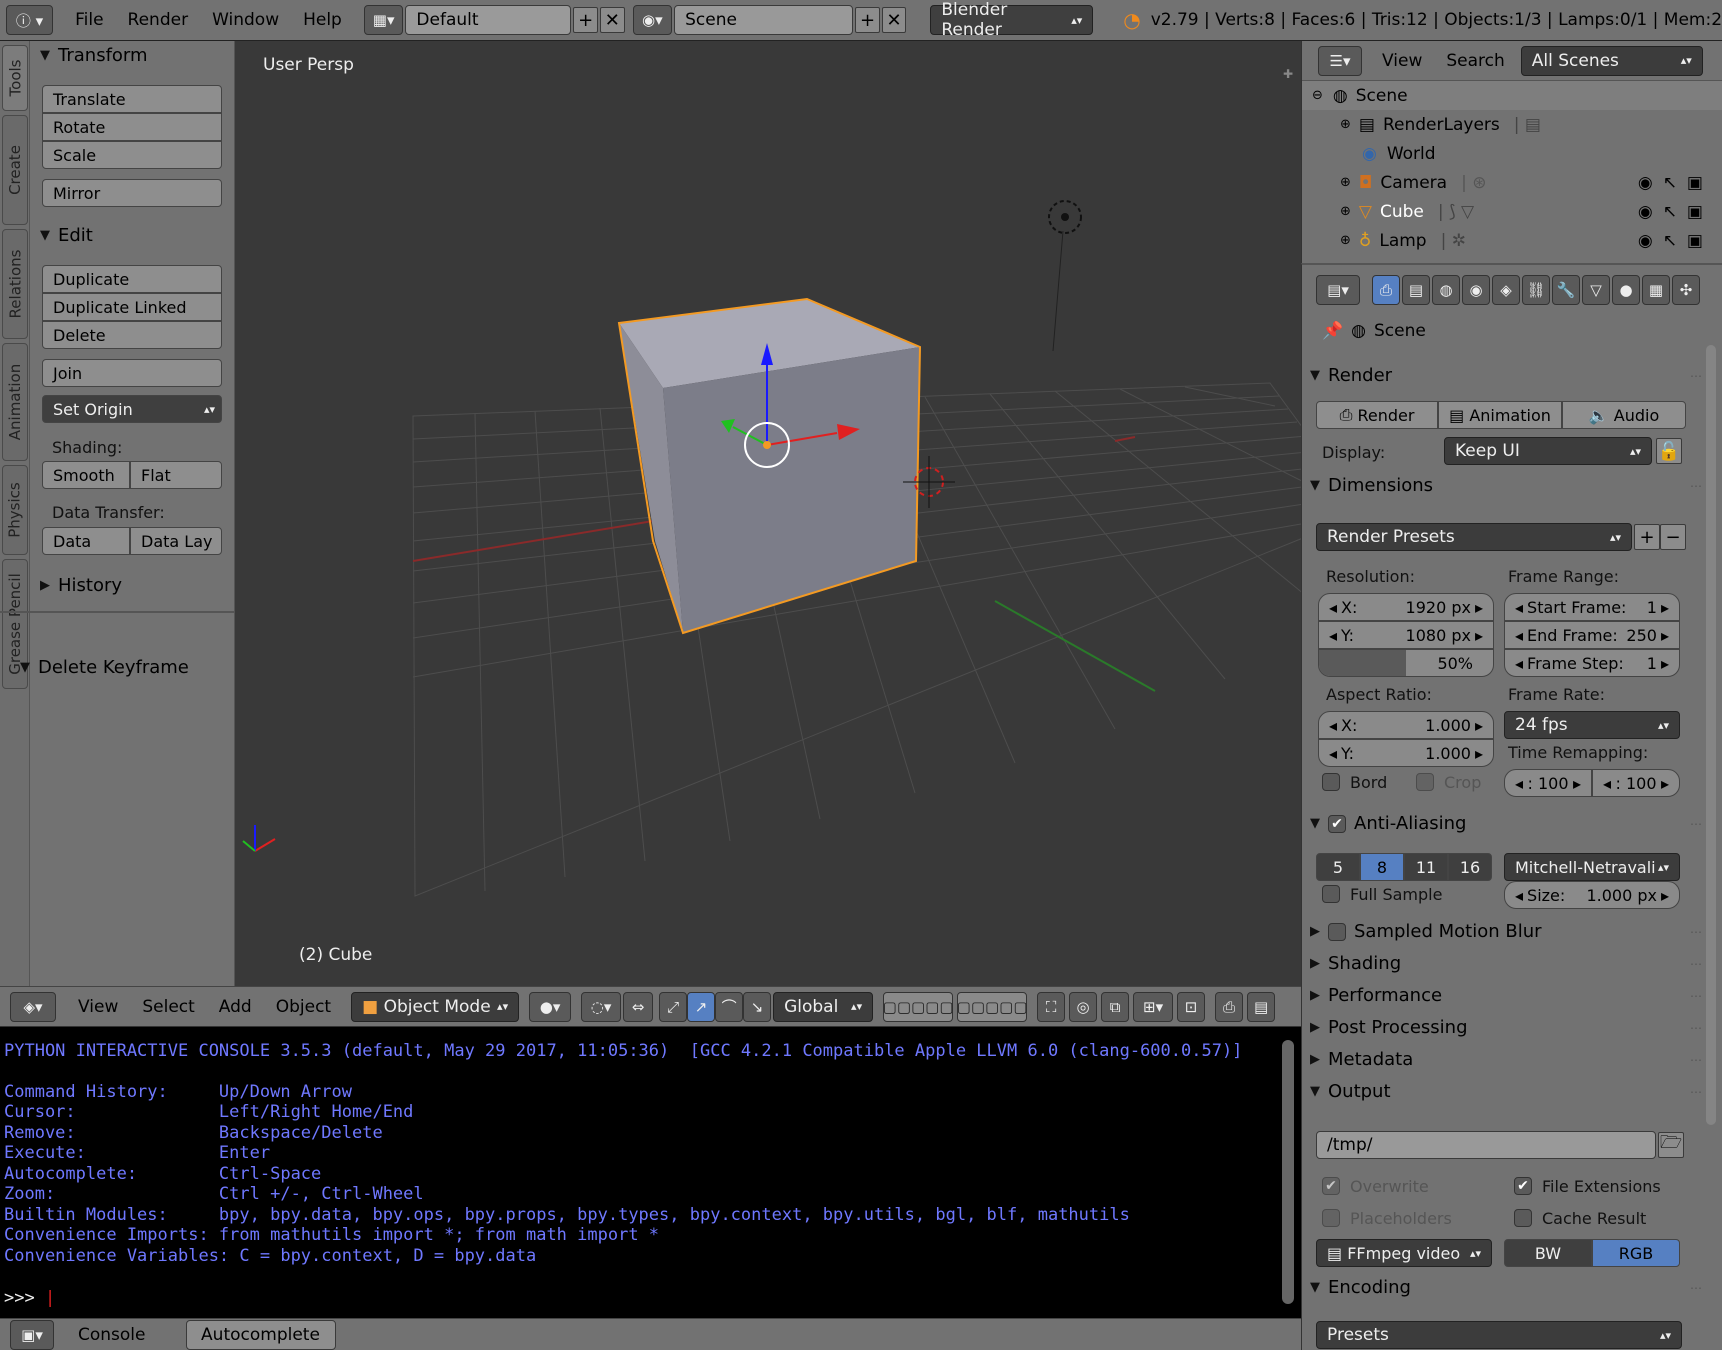 The image size is (1722, 1350). Describe the element at coordinates (383, 20) in the screenshot. I see `screen-layout-icon: ▦▾` at that location.